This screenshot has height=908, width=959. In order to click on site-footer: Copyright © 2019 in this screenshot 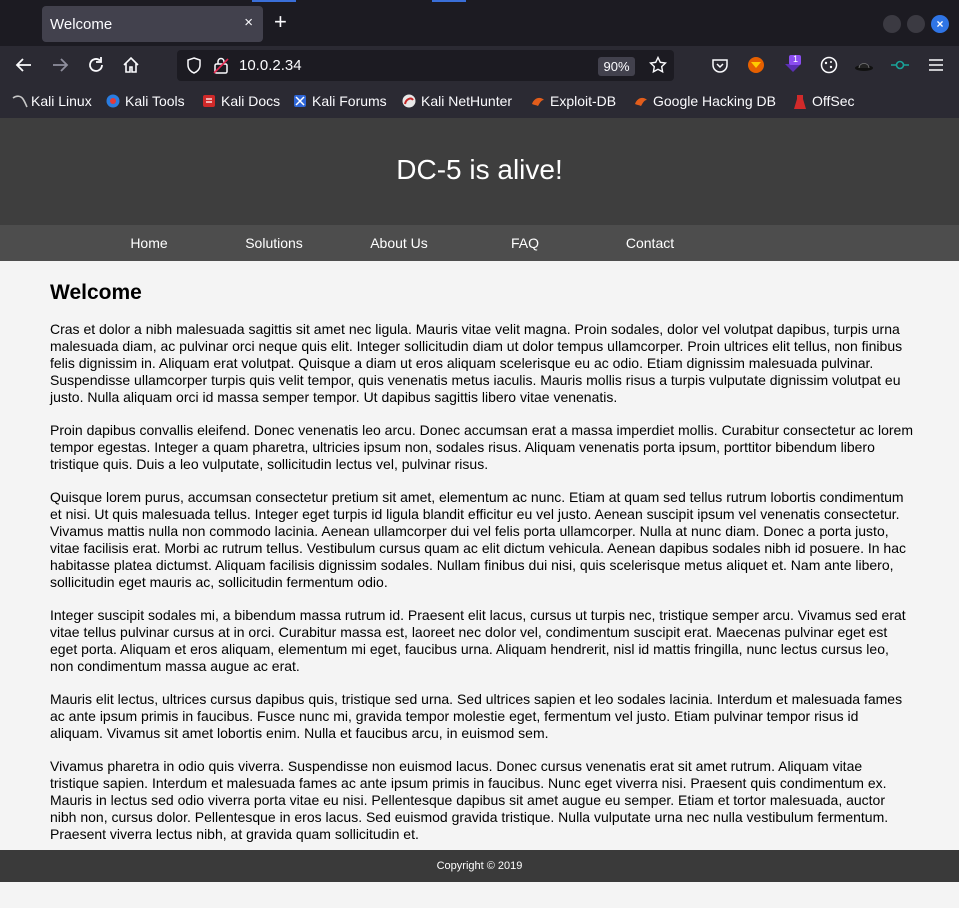, I will do `click(479, 866)`.